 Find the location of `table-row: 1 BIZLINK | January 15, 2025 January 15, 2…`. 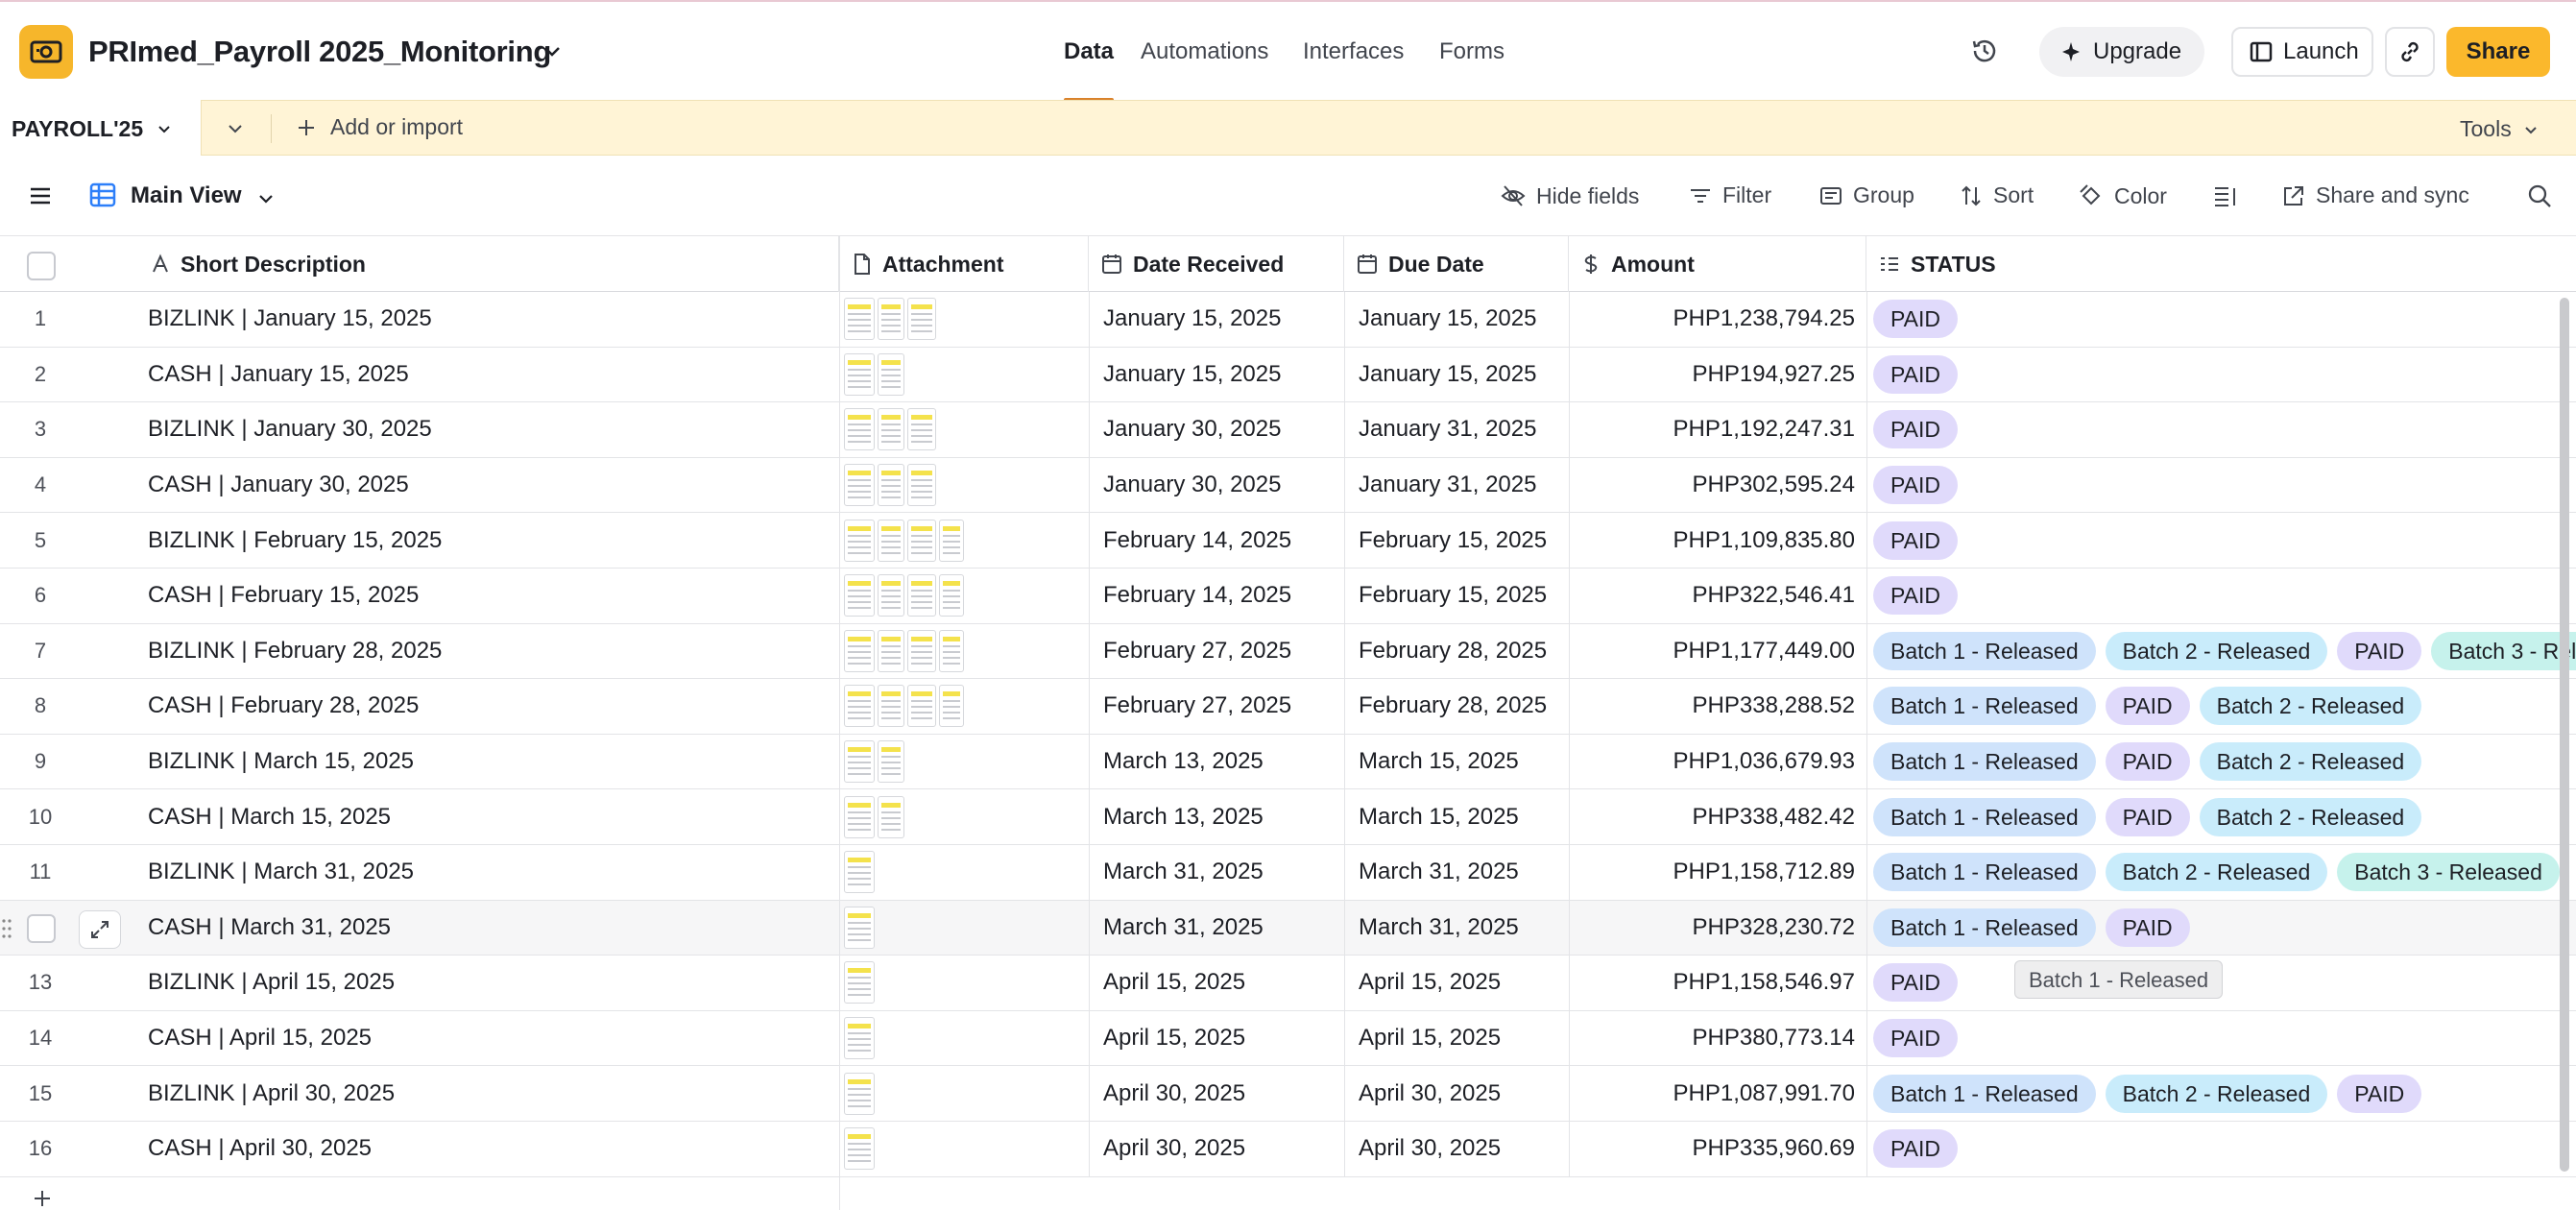

table-row: 1 BIZLINK | January 15, 2025 January 15, 2… is located at coordinates (1288, 320).